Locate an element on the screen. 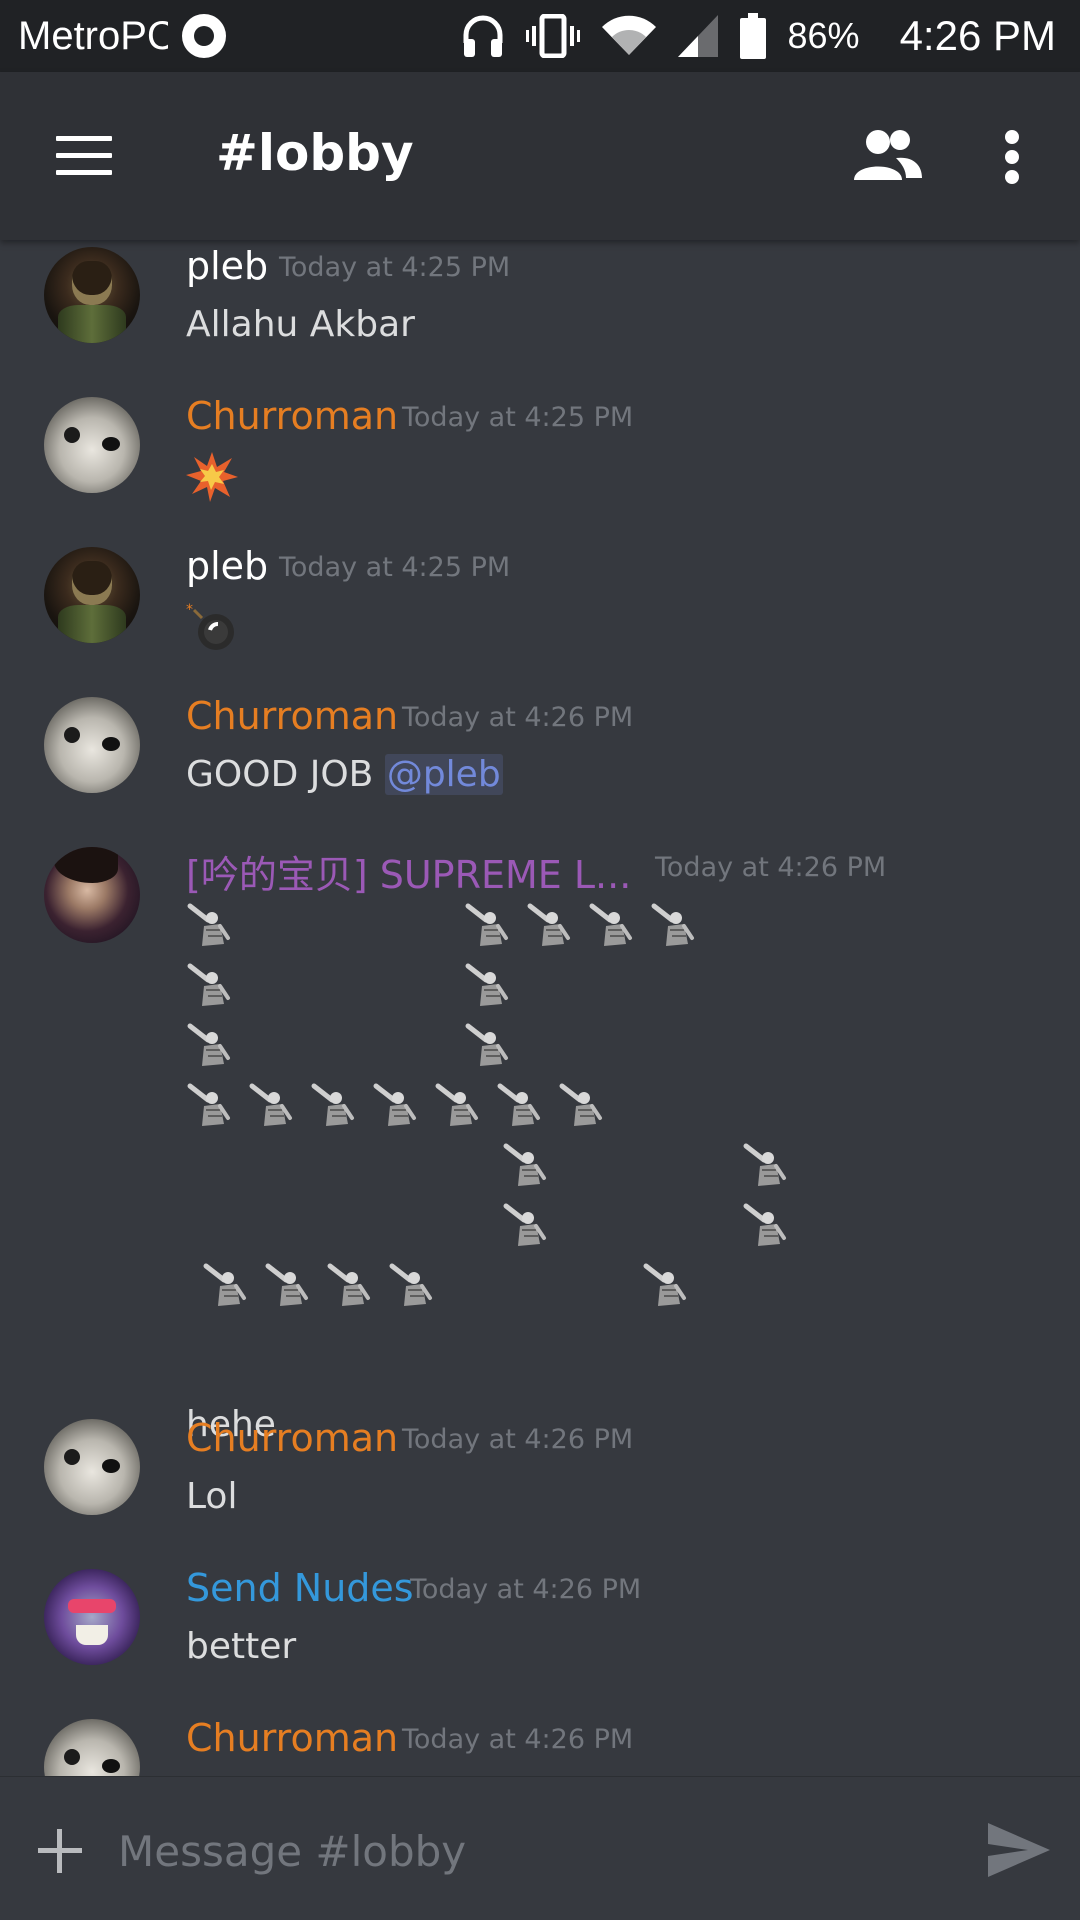 Image resolution: width=1080 pixels, height=1920 pixels. channel-toolbar: #lobby is located at coordinates (540, 156).